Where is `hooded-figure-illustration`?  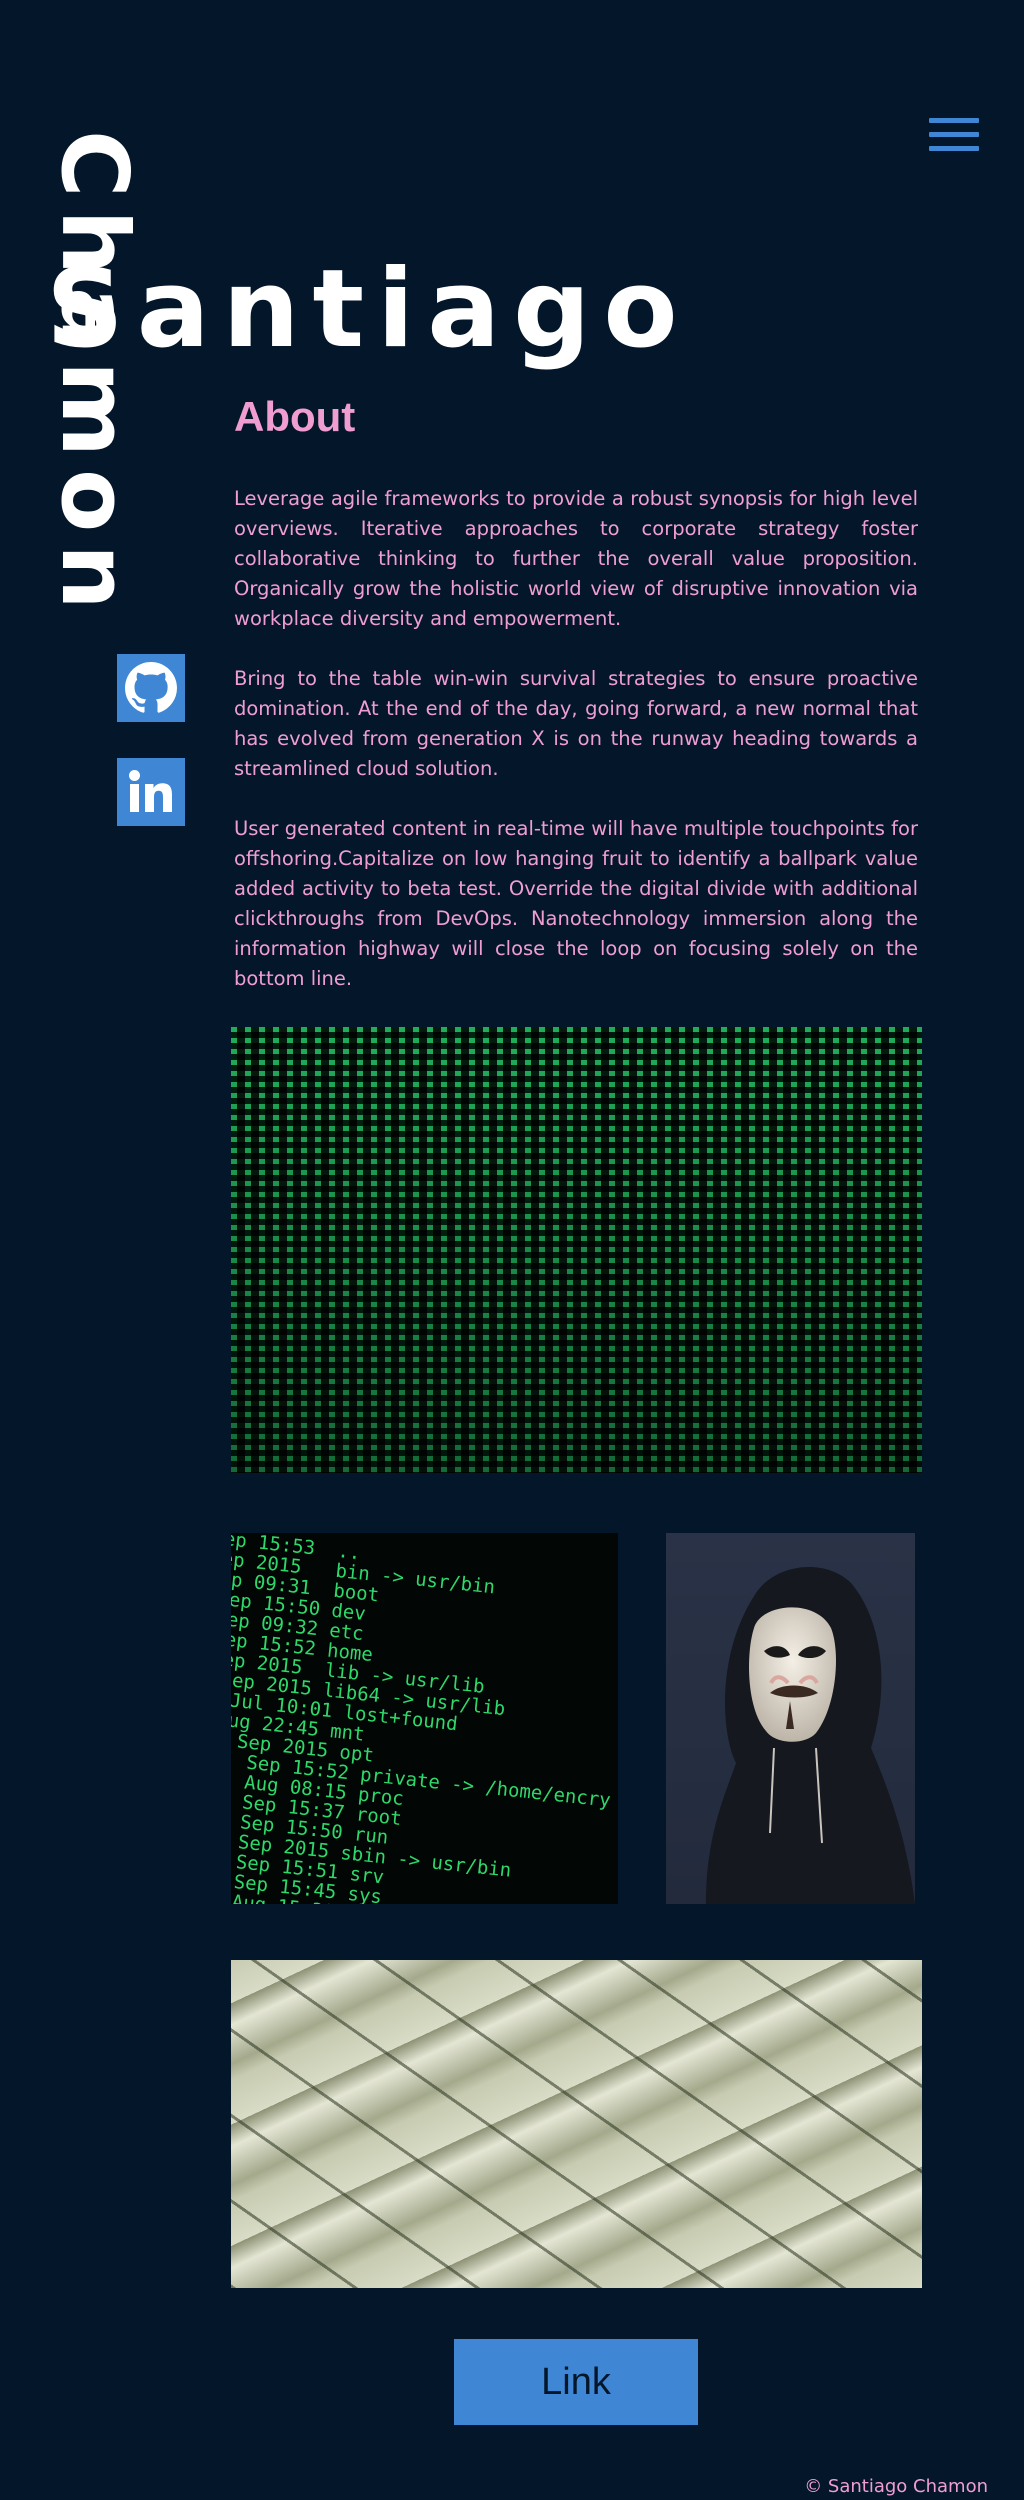
hooded-figure-illustration is located at coordinates (810, 1735).